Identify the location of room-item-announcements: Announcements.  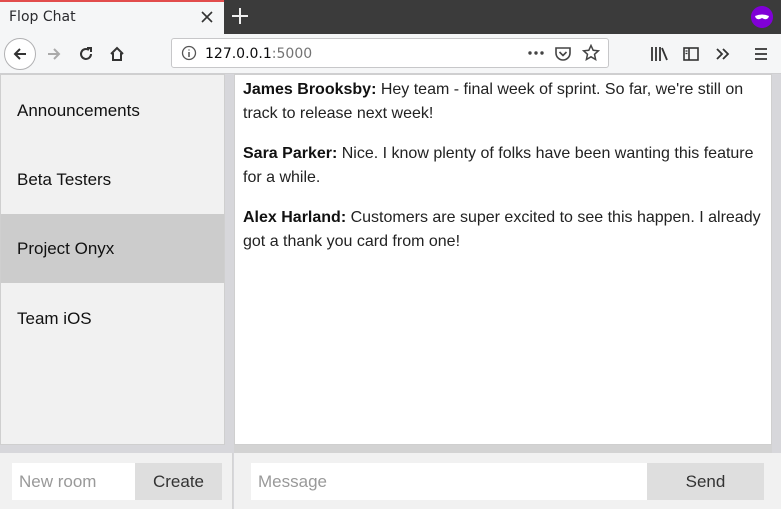
(112, 110).